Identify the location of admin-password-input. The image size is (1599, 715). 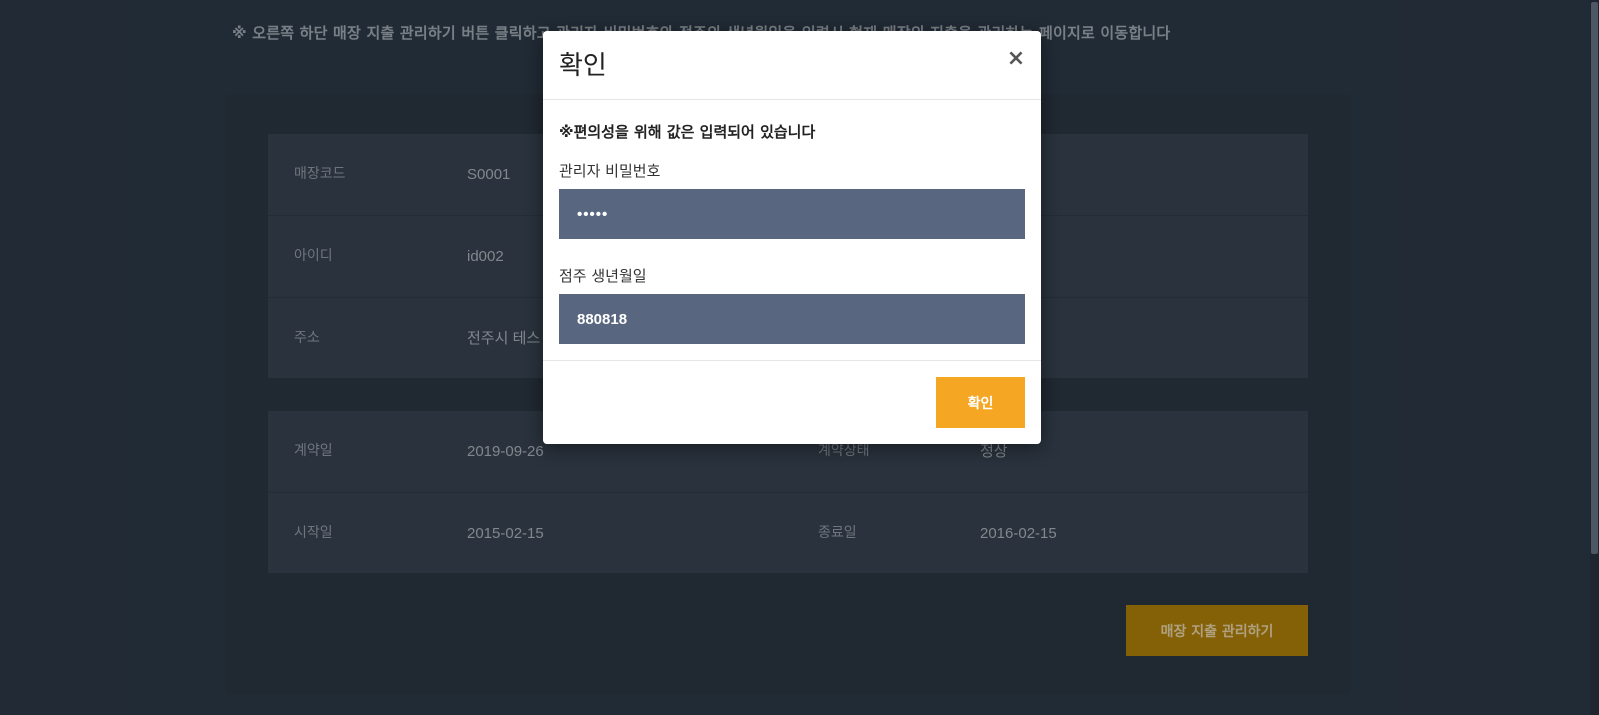
(792, 214).